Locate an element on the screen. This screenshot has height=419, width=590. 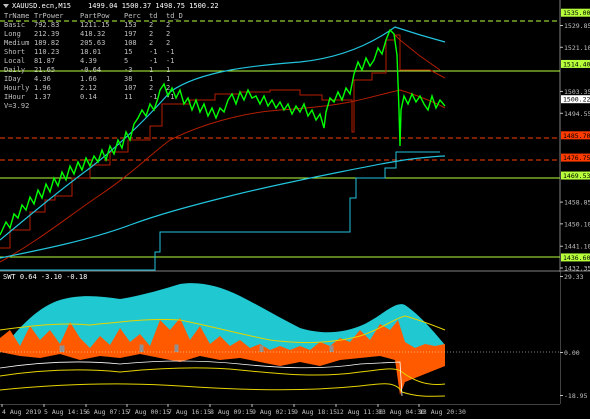
table-cell: Short is located at coordinates (14, 52).